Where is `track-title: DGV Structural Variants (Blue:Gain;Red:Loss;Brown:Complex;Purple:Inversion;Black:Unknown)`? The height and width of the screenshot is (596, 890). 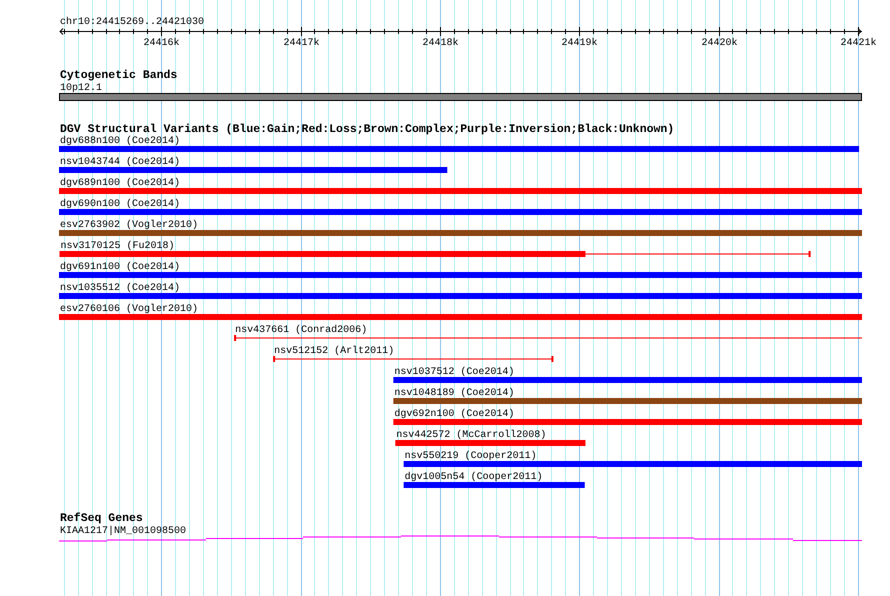
track-title: DGV Structural Variants (Blue:Gain;Red:Loss;Brown:Complex;Purple:Inversion;Black:Unknown) is located at coordinates (367, 129).